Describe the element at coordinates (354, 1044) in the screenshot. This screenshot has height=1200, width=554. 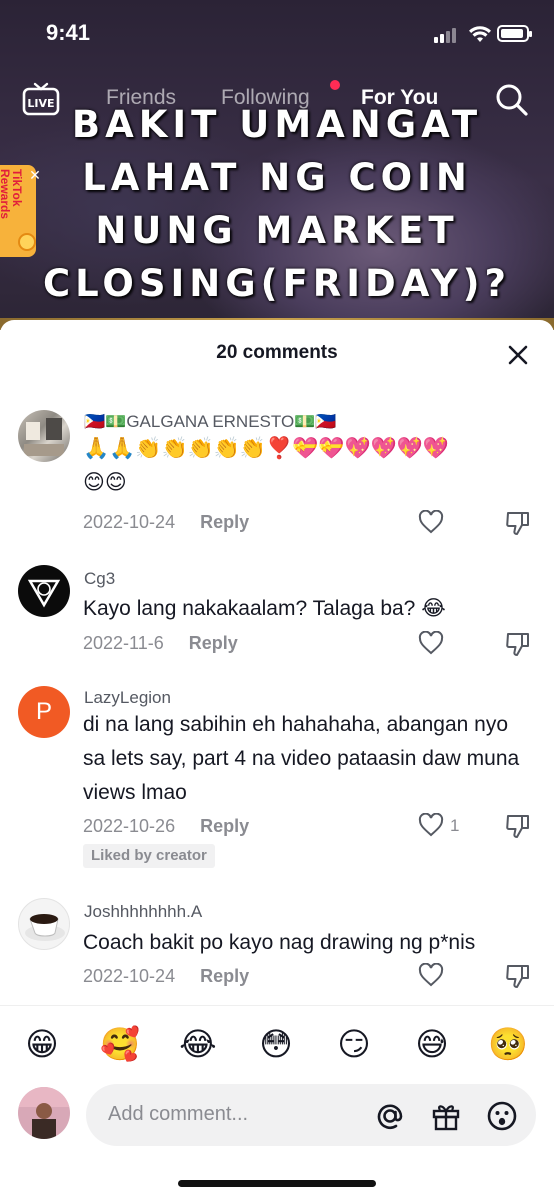
I see `emoji-smirk-button: 😏` at that location.